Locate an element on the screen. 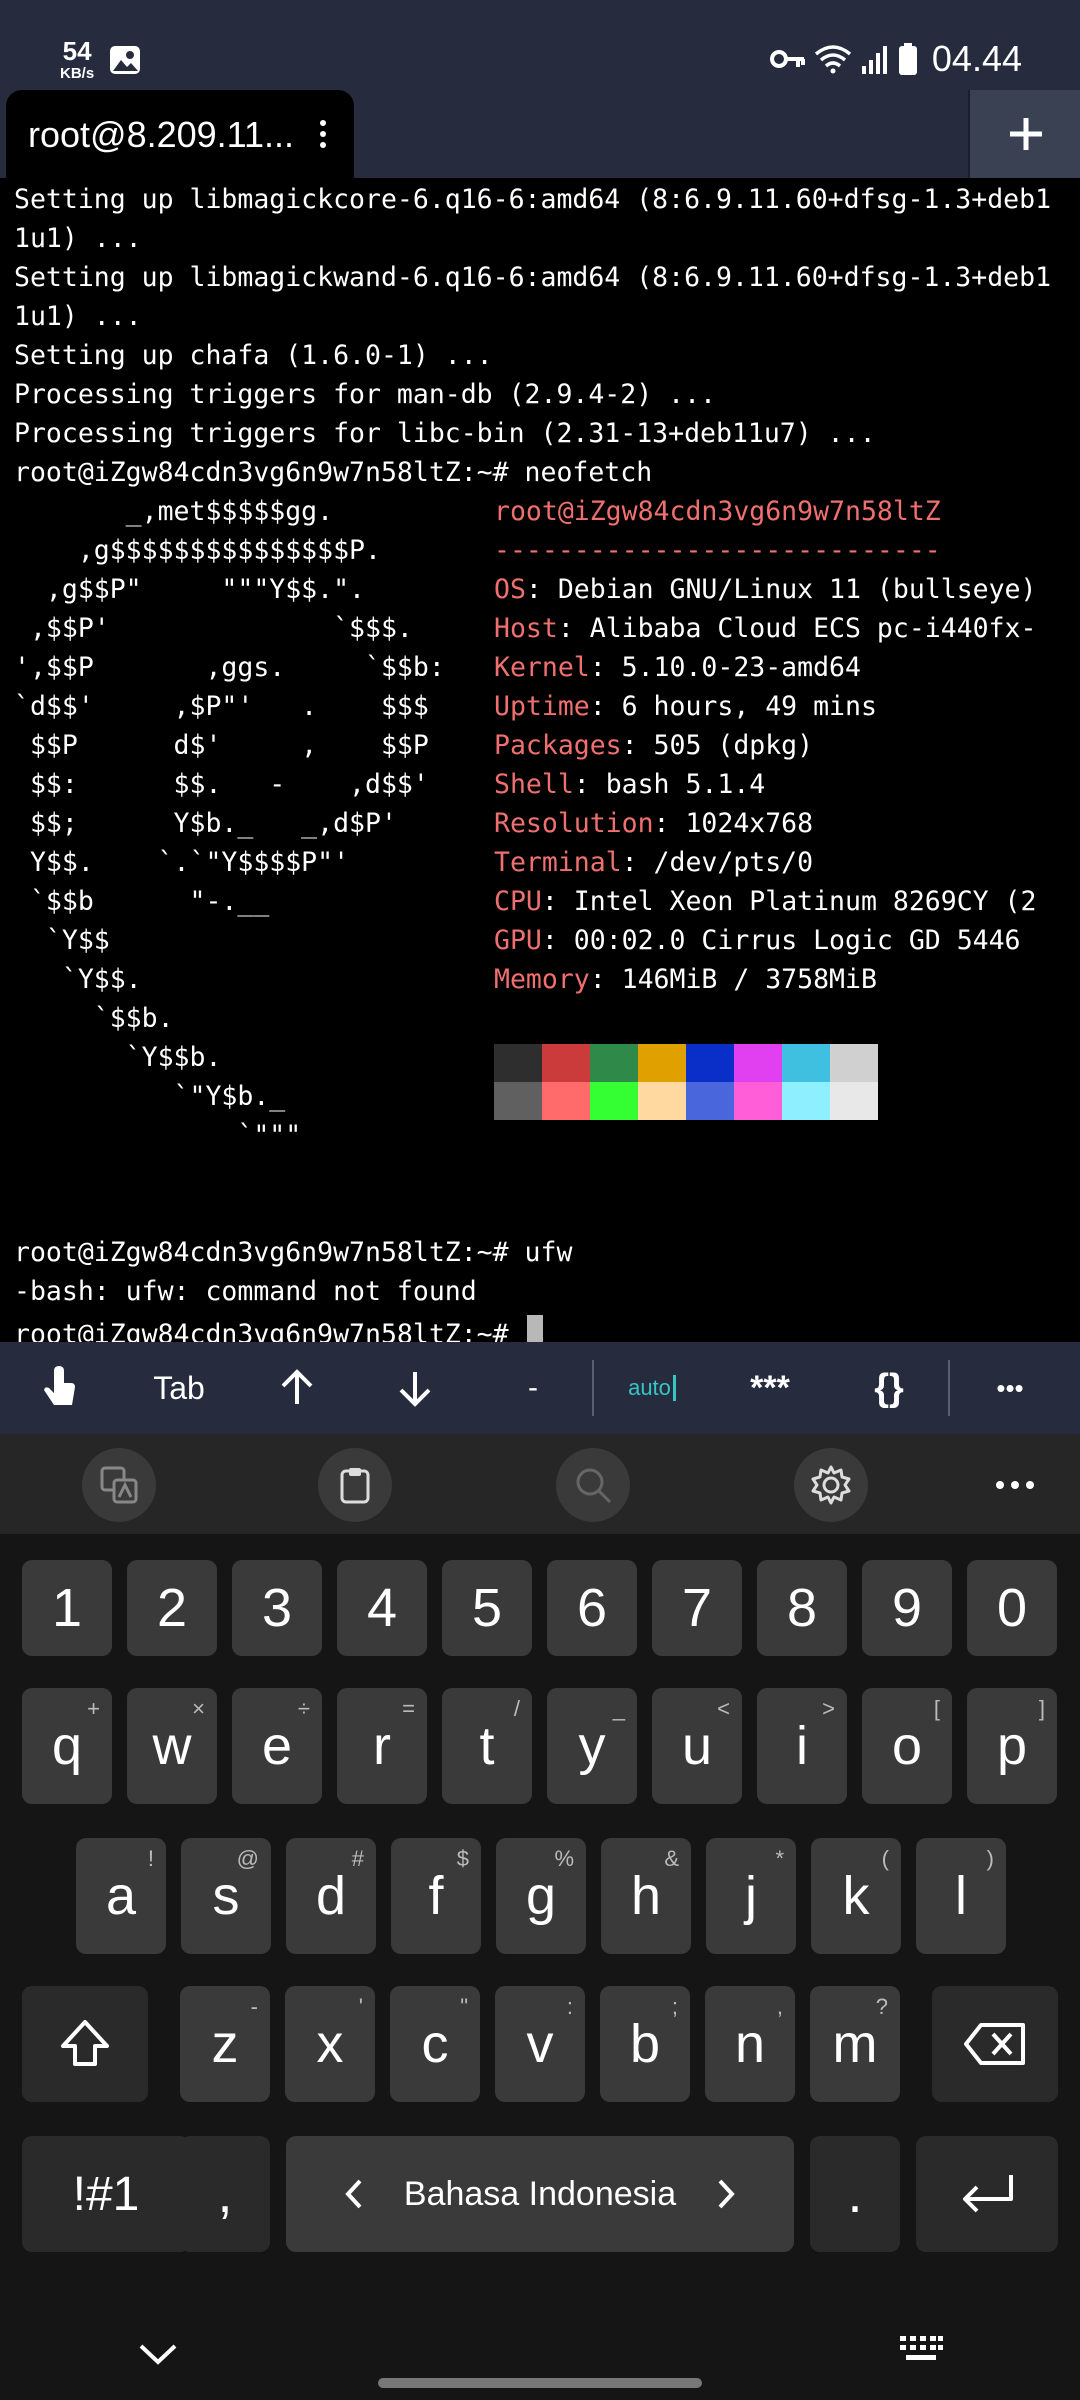 The height and width of the screenshot is (2400, 1080). arrow-up-key is located at coordinates (297, 1388).